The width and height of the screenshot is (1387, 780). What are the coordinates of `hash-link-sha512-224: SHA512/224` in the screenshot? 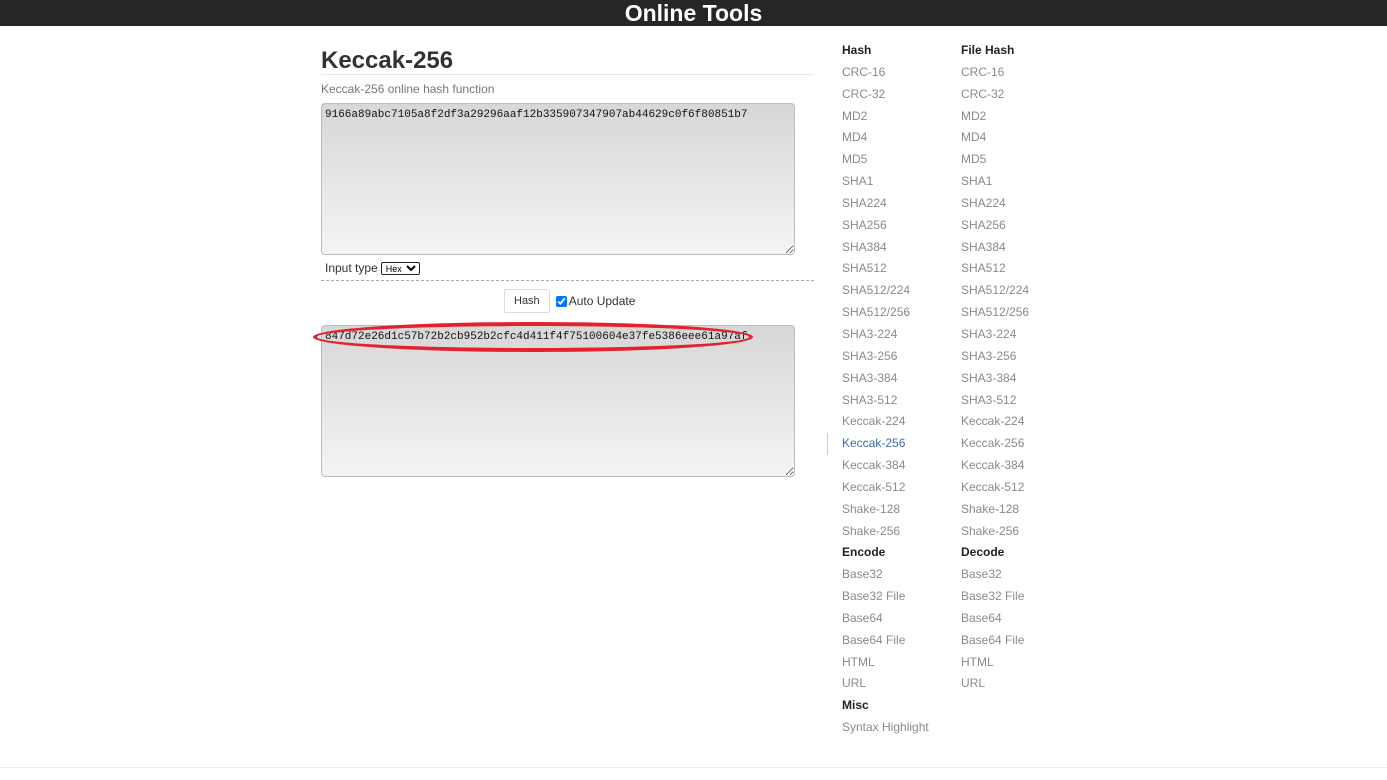 It's located at (885, 291).